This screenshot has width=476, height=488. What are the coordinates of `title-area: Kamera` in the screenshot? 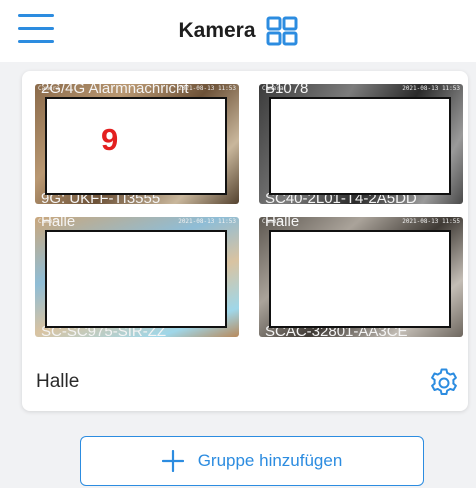 It's located at (238, 31).